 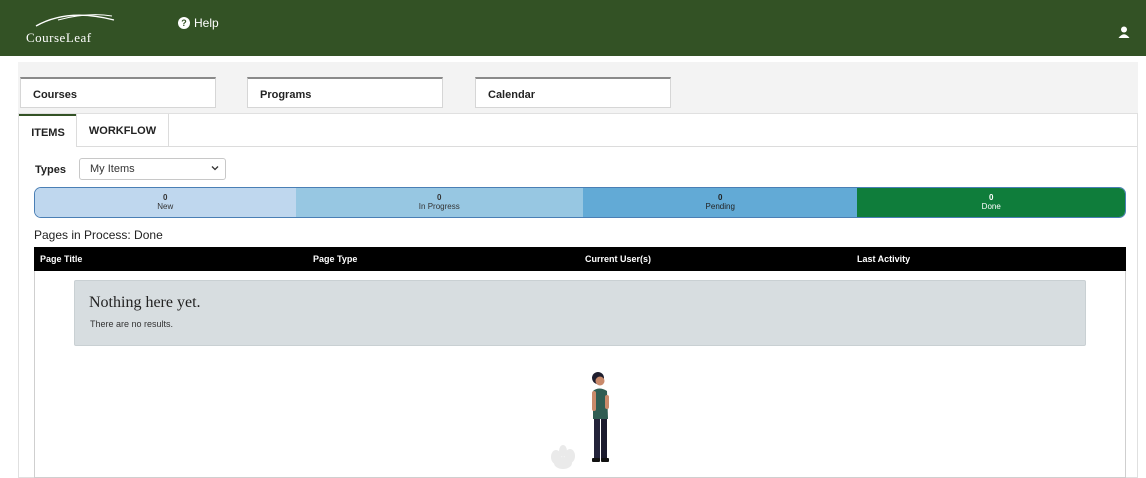 I want to click on empty-state-message: There are no results., so click(x=132, y=324).